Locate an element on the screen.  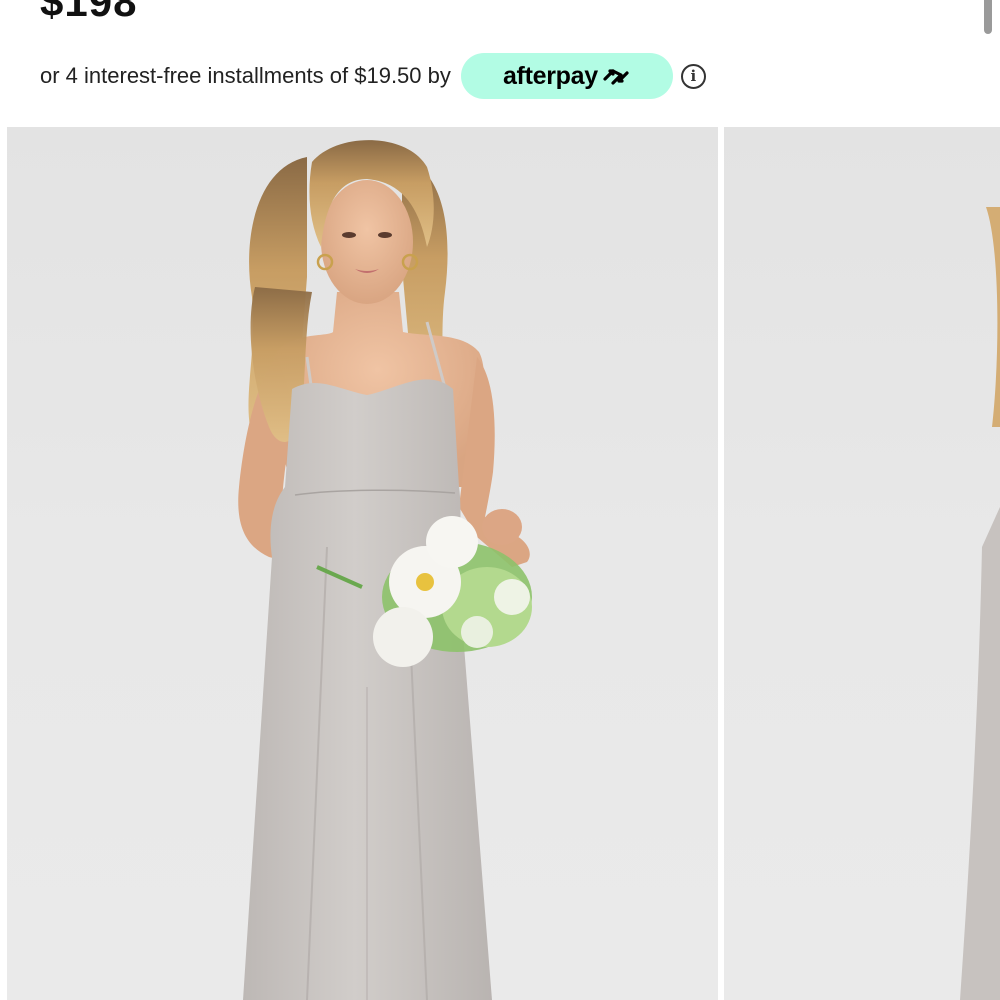
model-partial-illustration is located at coordinates (980, 603).